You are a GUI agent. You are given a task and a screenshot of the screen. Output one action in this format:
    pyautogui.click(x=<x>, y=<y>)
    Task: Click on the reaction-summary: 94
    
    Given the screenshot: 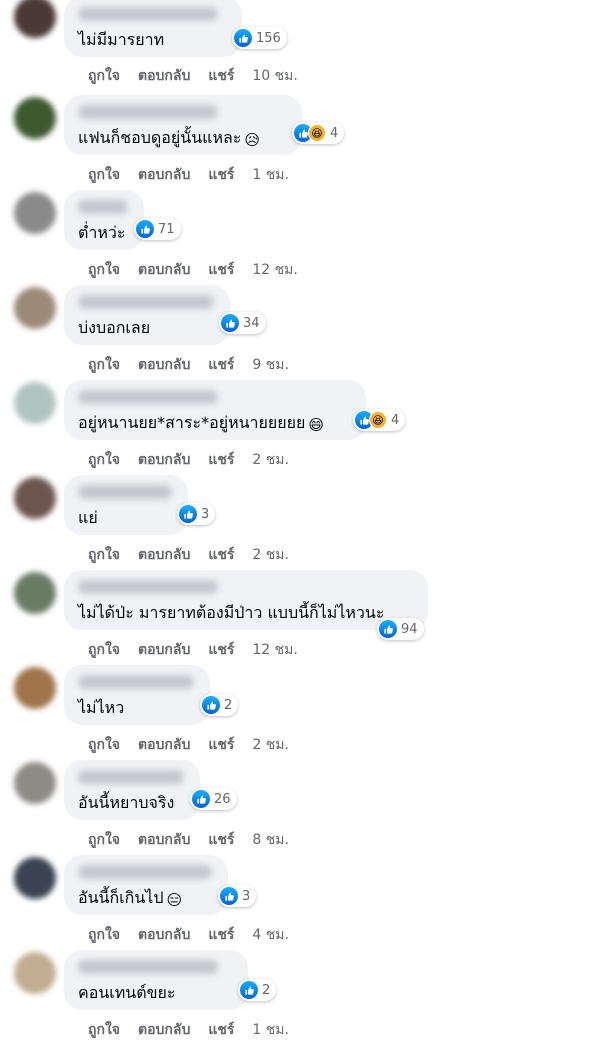 What is the action you would take?
    pyautogui.click(x=400, y=629)
    